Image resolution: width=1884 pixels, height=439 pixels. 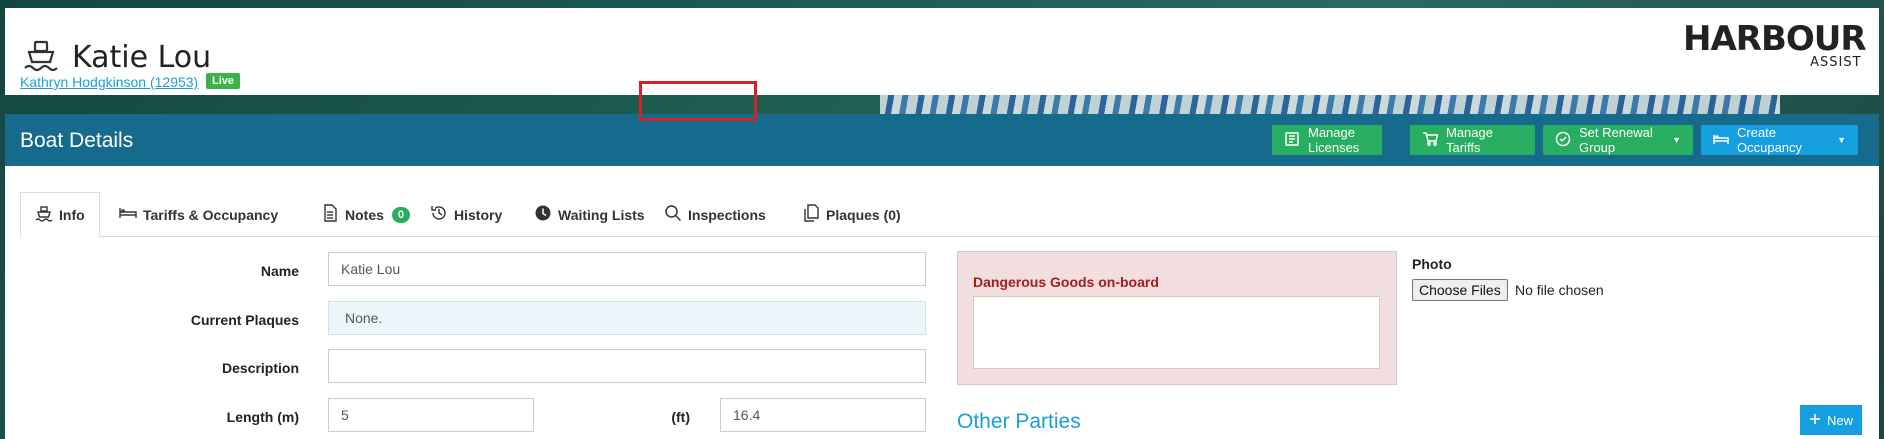 I want to click on set-renewal-group-button: Set Renewal Group ▼, so click(x=1618, y=140).